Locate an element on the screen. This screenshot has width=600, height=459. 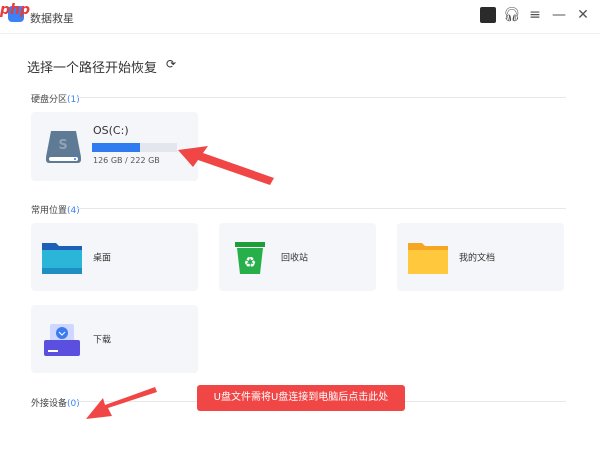
page-title: 选择一个路径开始恢复 is located at coordinates (92, 68).